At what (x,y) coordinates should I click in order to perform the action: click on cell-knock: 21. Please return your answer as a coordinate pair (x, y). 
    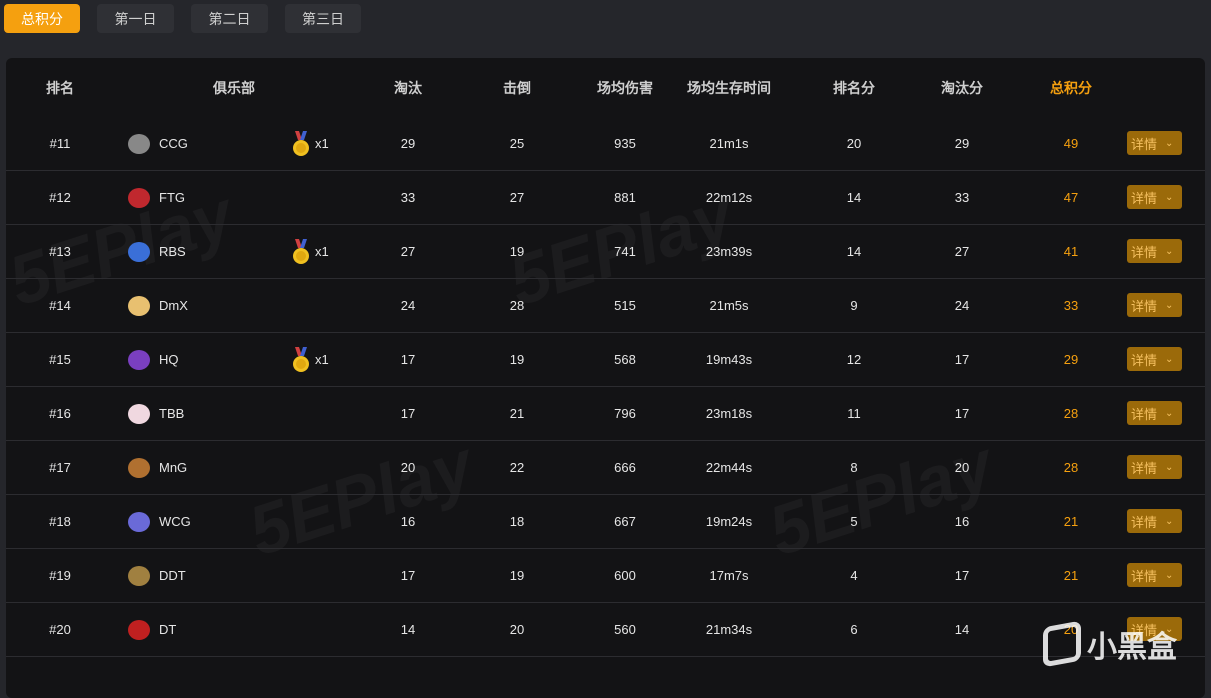
    Looking at the image, I should click on (517, 413).